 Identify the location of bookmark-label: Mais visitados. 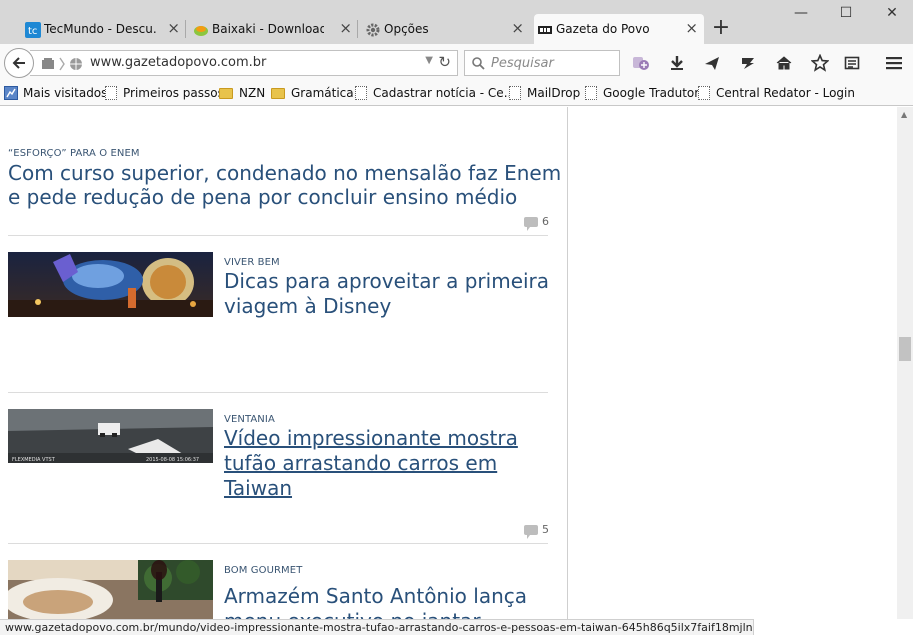
(65, 93).